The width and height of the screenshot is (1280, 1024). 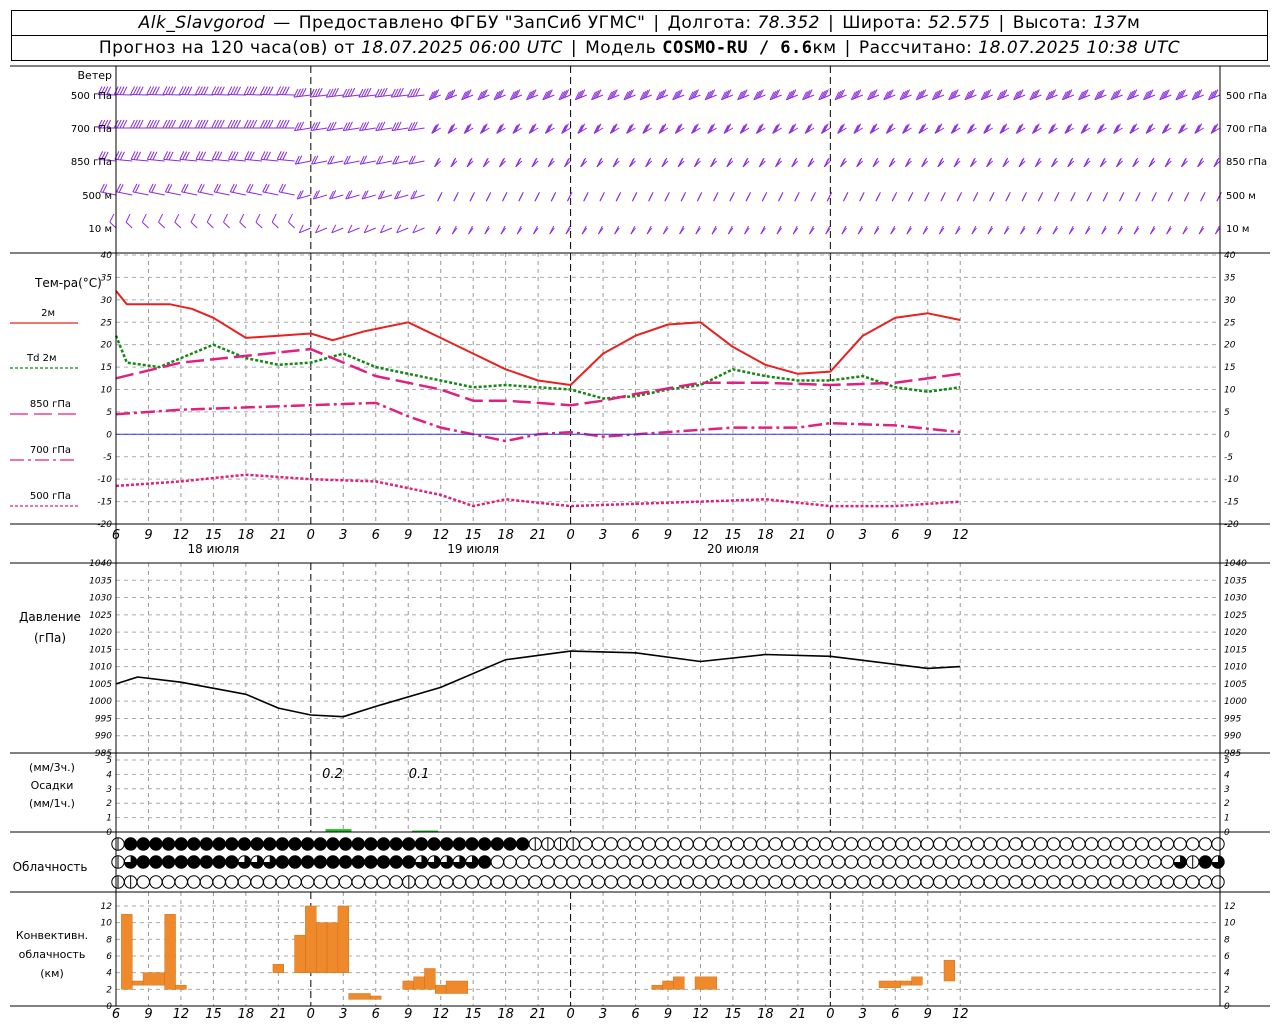 What do you see at coordinates (1235, 564) in the screenshot?
I see `pressure-tick-right: 1040` at bounding box center [1235, 564].